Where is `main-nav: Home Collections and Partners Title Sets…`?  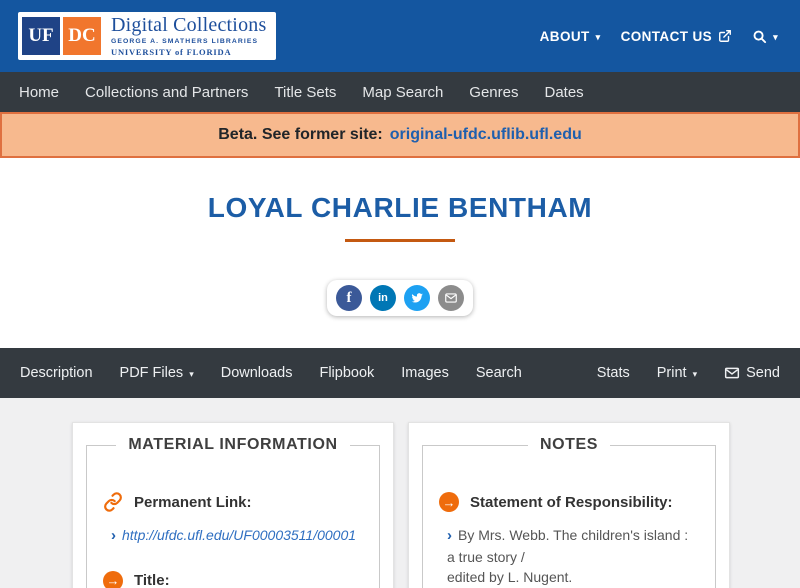
main-nav: Home Collections and Partners Title Sets… is located at coordinates (400, 92).